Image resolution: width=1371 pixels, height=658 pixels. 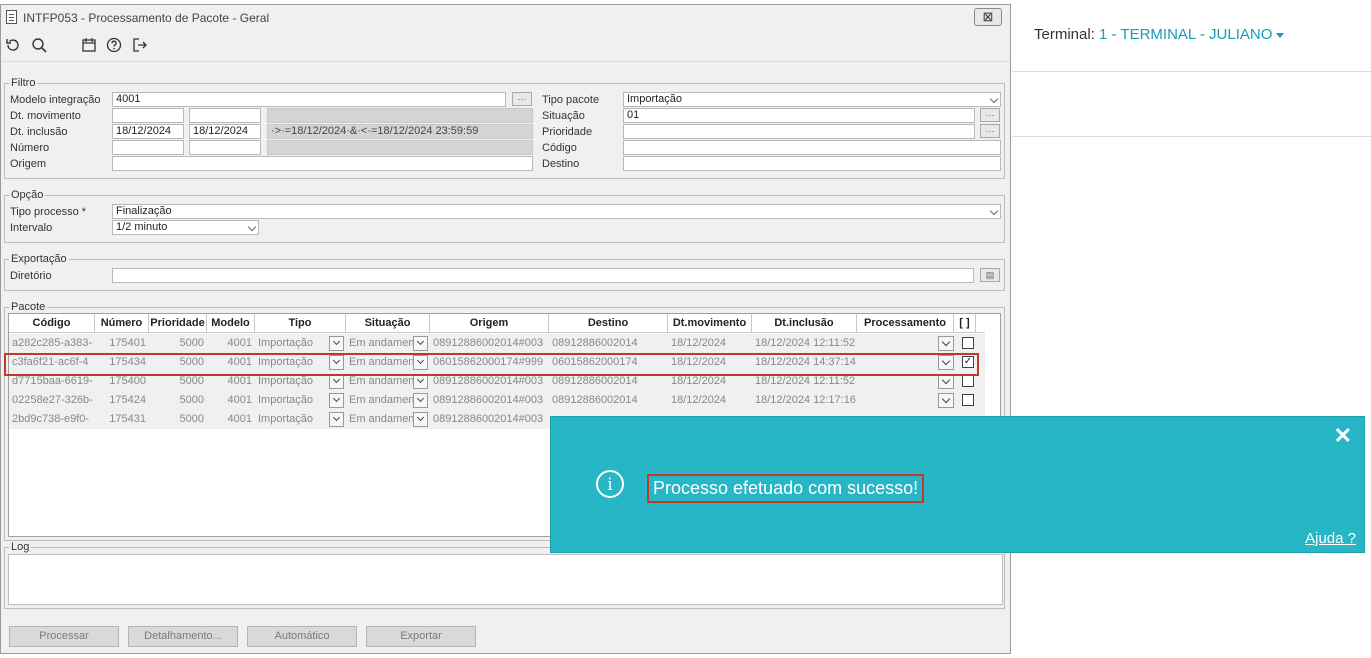 What do you see at coordinates (148, 115) in the screenshot?
I see `dtmov-from-input` at bounding box center [148, 115].